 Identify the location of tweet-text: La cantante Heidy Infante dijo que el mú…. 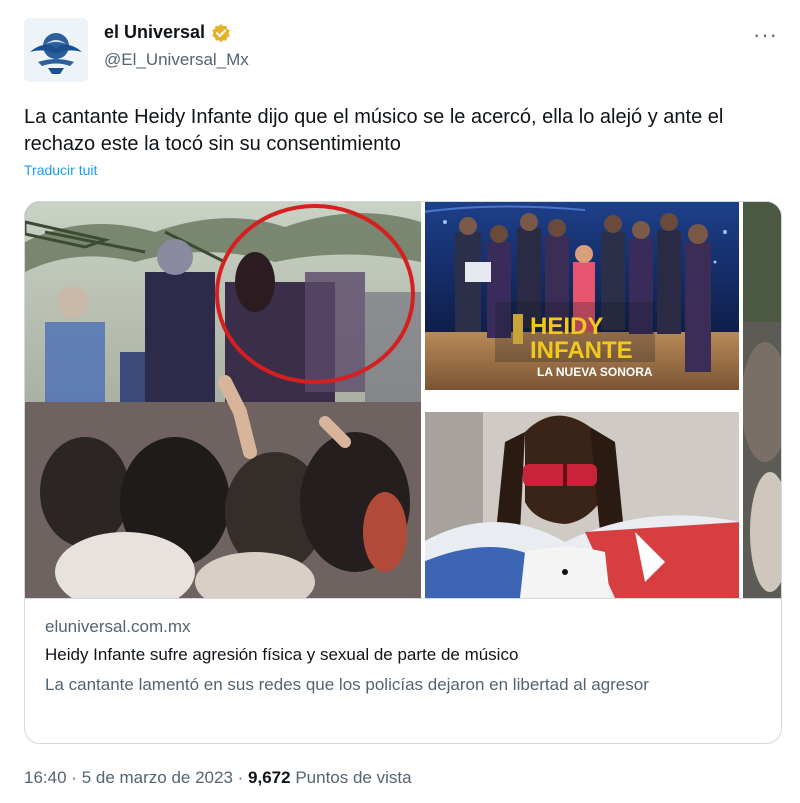
(374, 130).